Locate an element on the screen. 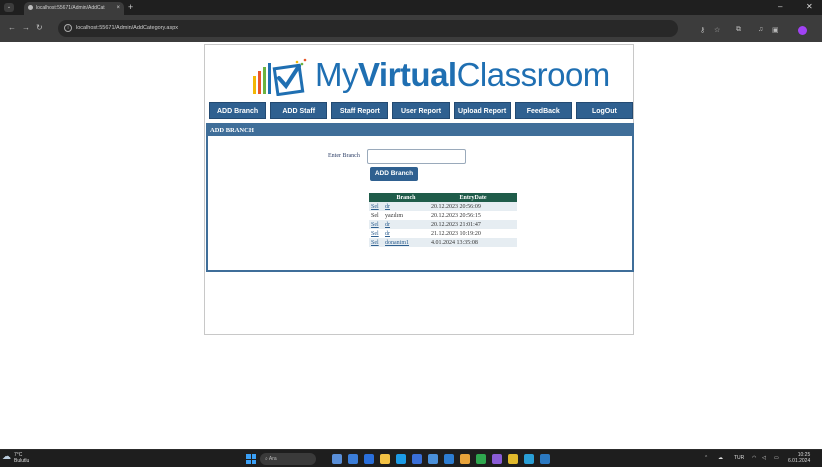  bookmark-star-icon: ☆ is located at coordinates (717, 30).